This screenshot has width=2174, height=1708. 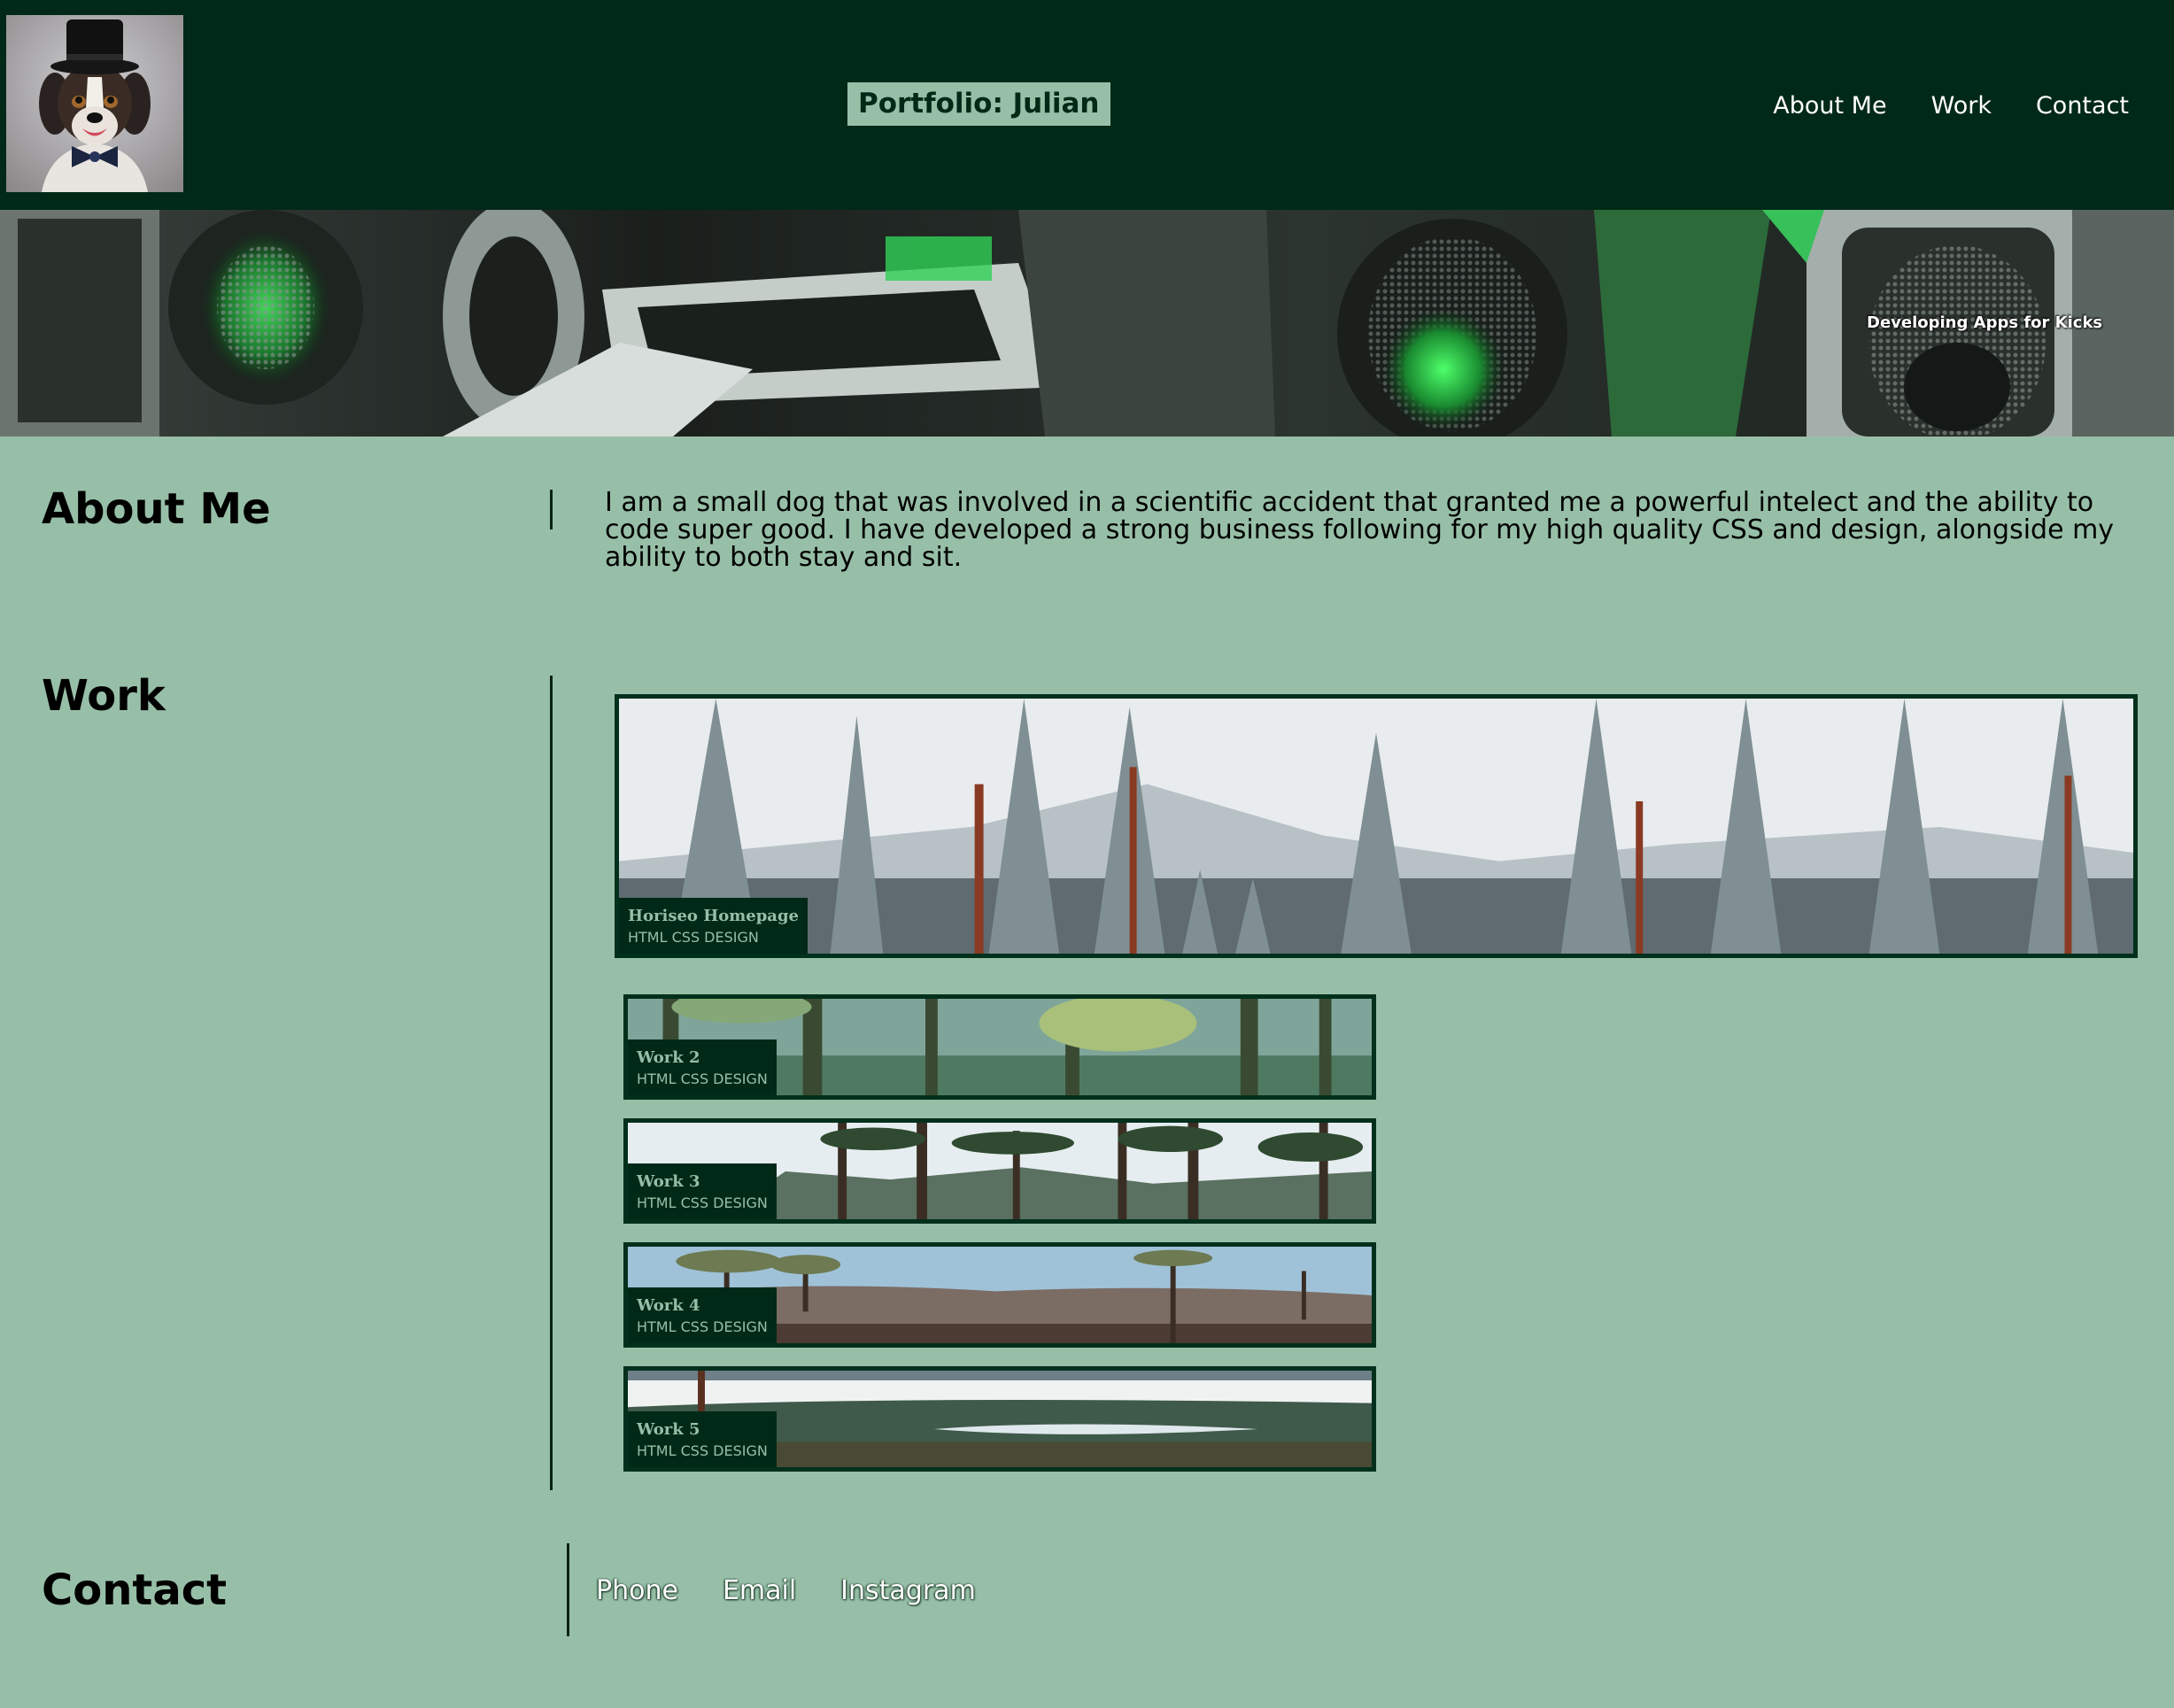 I want to click on main-nav: About Me Work Contact, so click(x=1951, y=106).